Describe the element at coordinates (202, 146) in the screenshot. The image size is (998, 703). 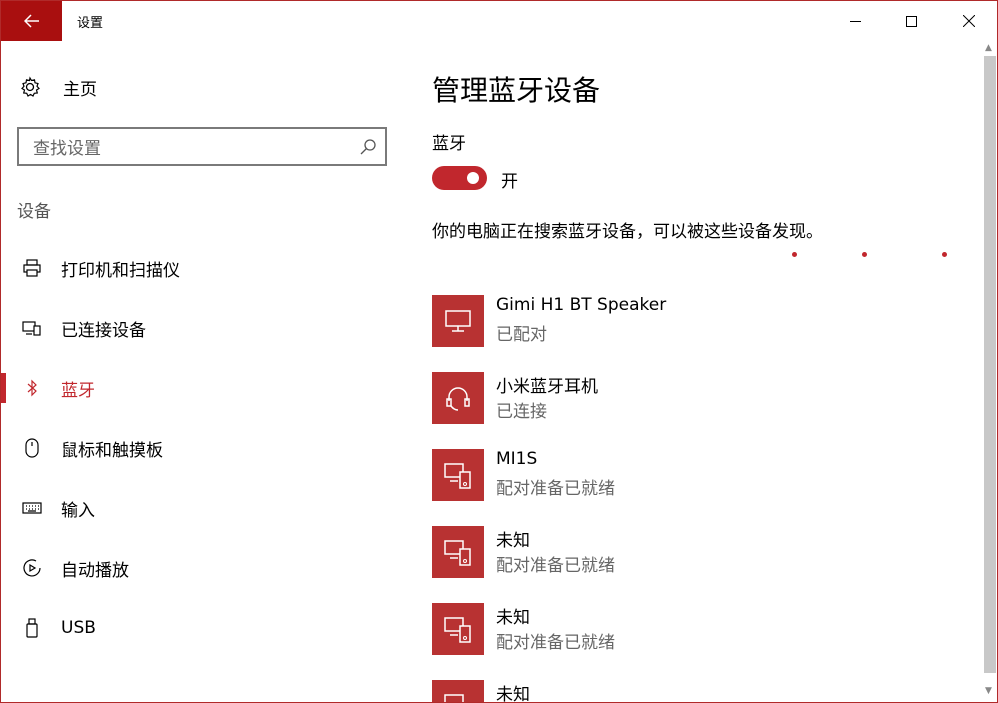
I see `search-input: 查找设置` at that location.